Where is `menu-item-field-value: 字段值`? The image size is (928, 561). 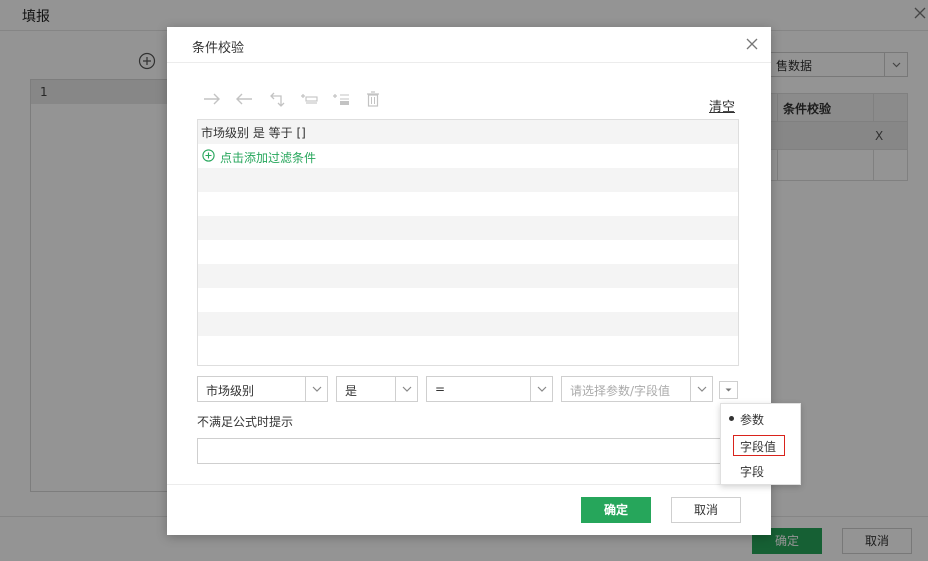 menu-item-field-value: 字段值 is located at coordinates (758, 446).